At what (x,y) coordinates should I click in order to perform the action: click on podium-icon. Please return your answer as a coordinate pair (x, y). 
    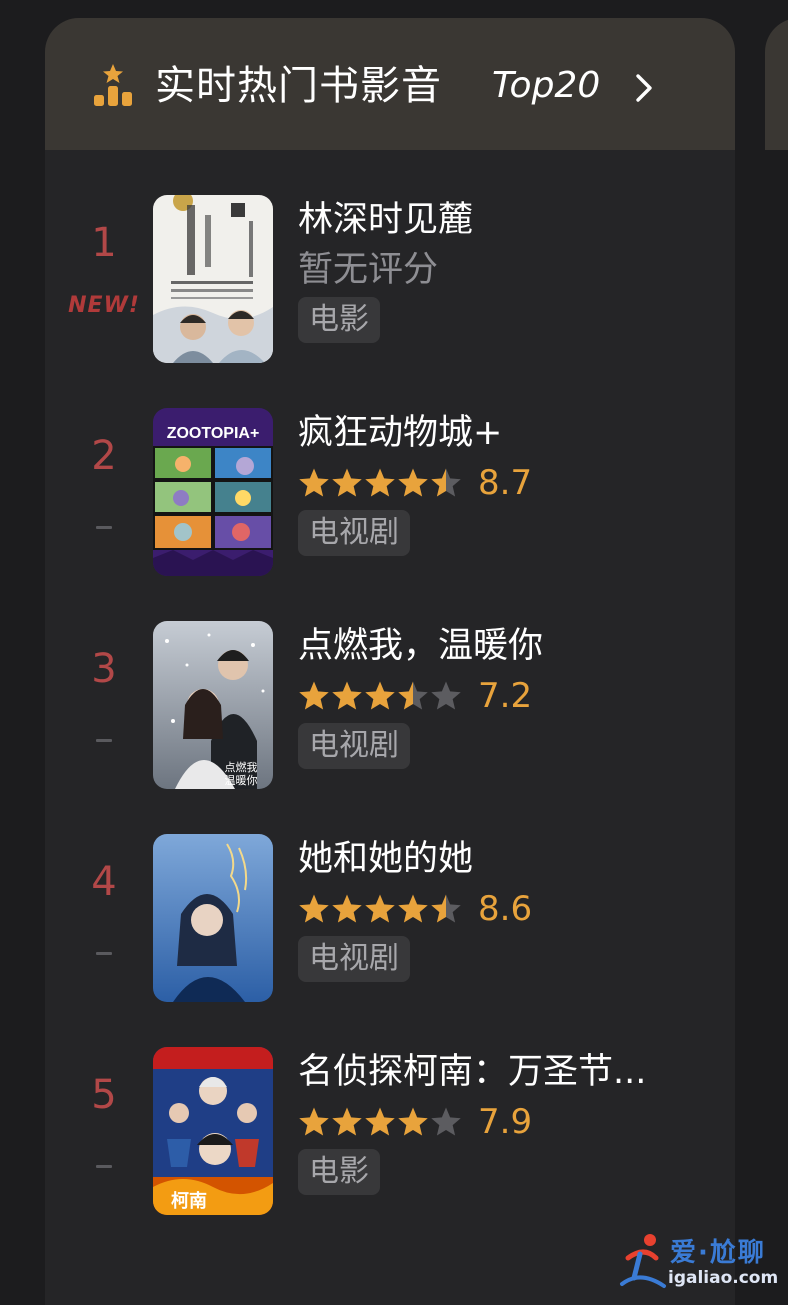
    Looking at the image, I should click on (113, 85).